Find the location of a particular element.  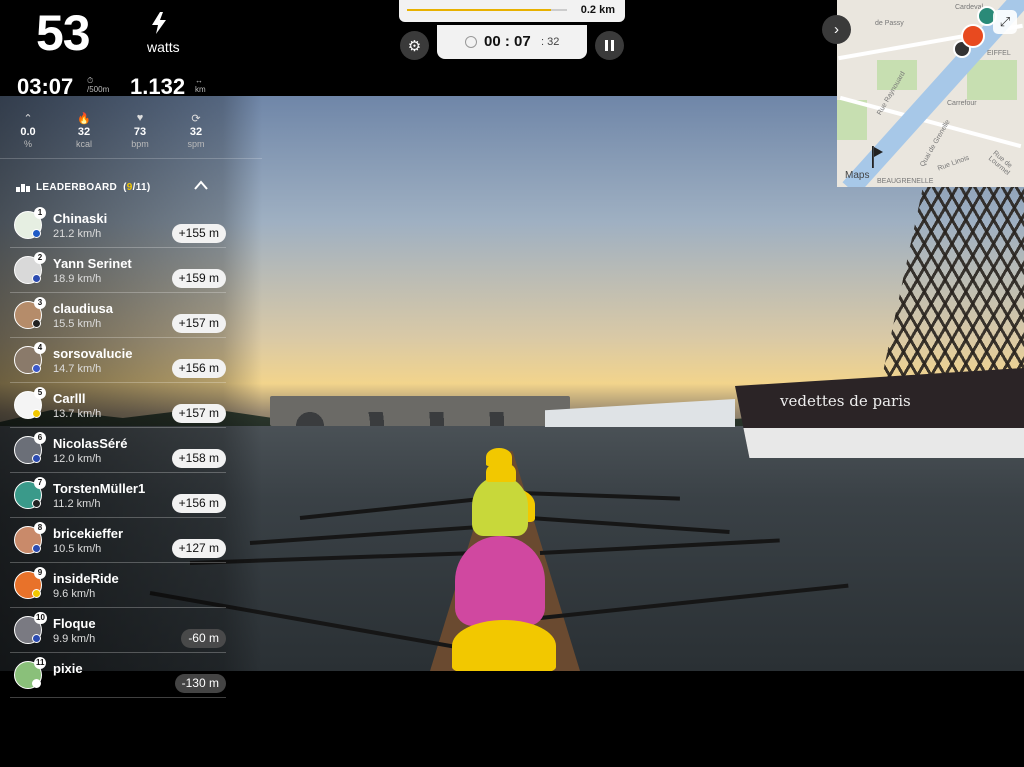

rider-name: claudiusa is located at coordinates (83, 308).